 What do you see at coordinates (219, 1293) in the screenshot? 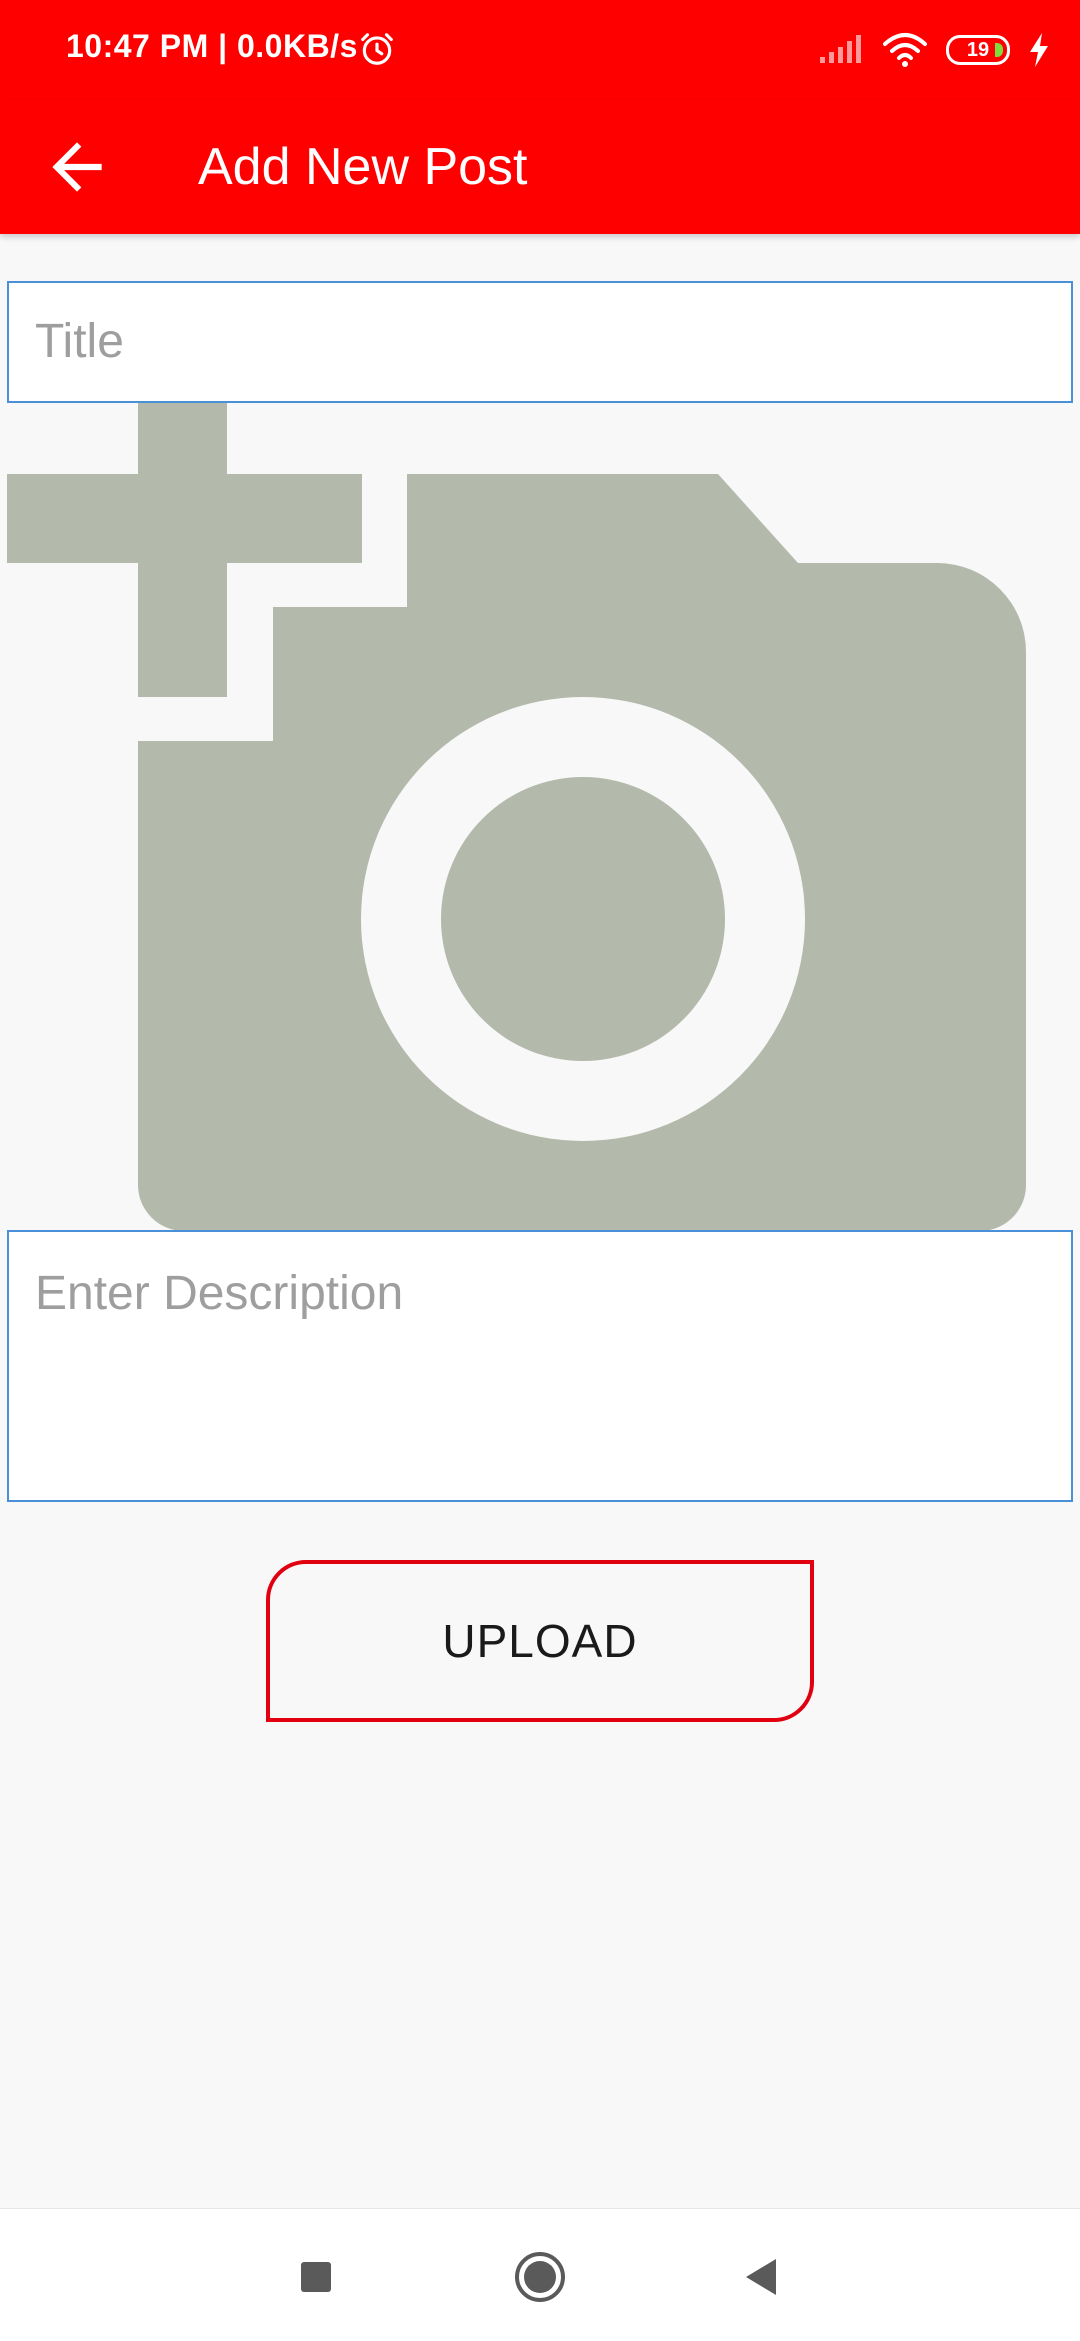
I see `description-placeholder: Enter Description` at bounding box center [219, 1293].